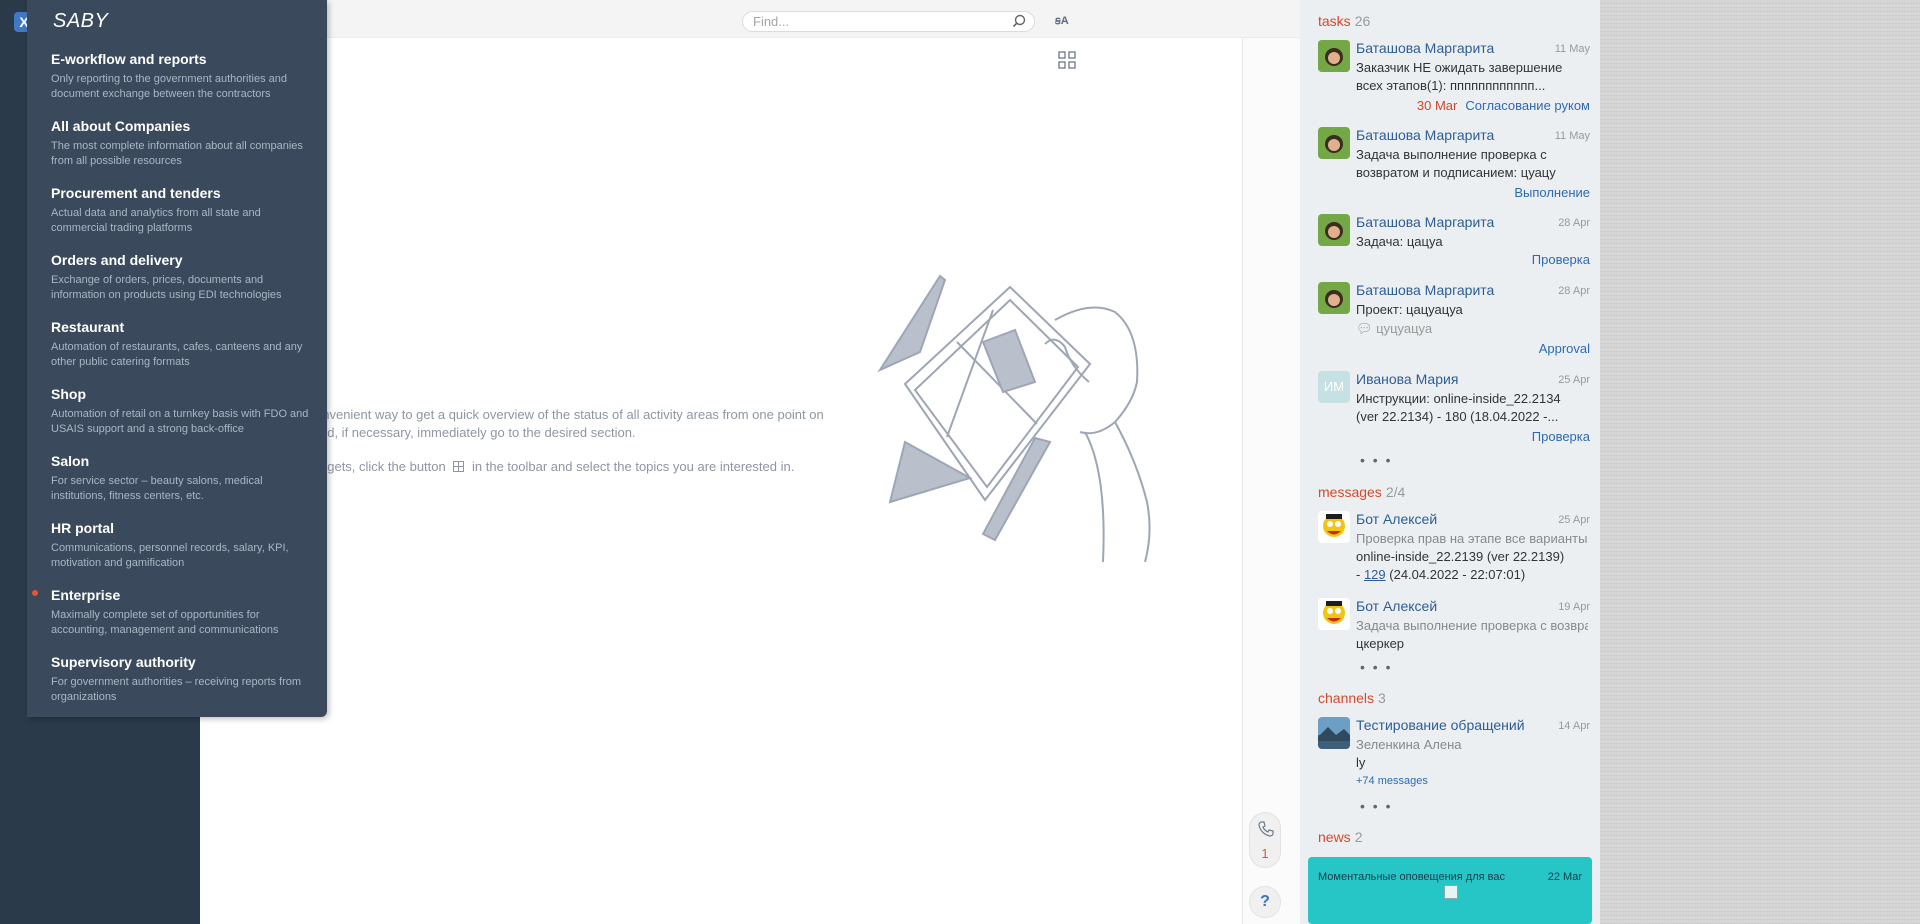 This screenshot has width=1920, height=924. I want to click on message-text-line: - 129 (24.04.2022 - 22:07:01), so click(1472, 575).